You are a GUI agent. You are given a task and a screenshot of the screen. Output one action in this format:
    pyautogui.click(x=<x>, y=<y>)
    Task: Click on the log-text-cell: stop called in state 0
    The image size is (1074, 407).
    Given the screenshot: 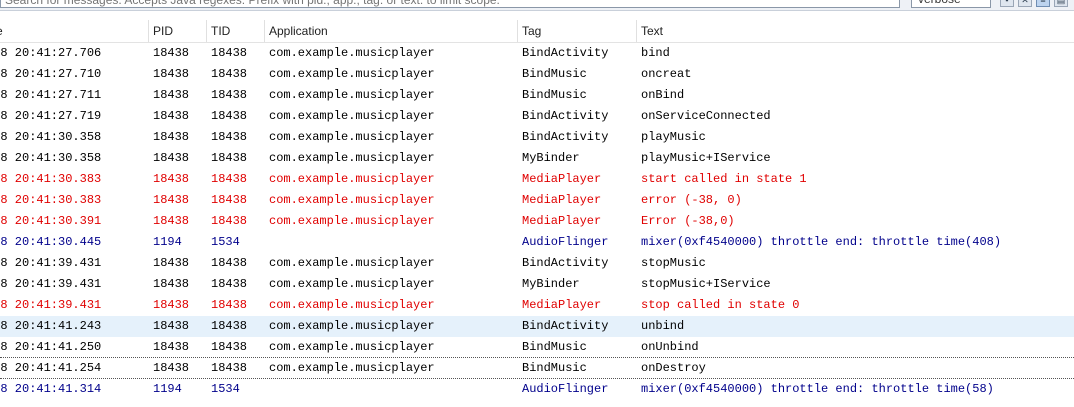 What is the action you would take?
    pyautogui.click(x=720, y=305)
    